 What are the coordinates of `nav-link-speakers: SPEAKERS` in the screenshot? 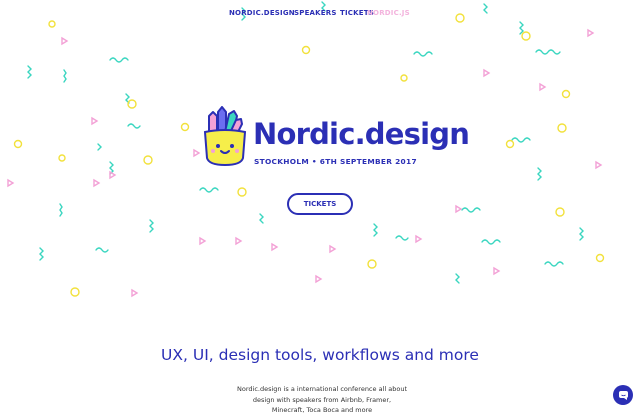 It's located at (315, 13).